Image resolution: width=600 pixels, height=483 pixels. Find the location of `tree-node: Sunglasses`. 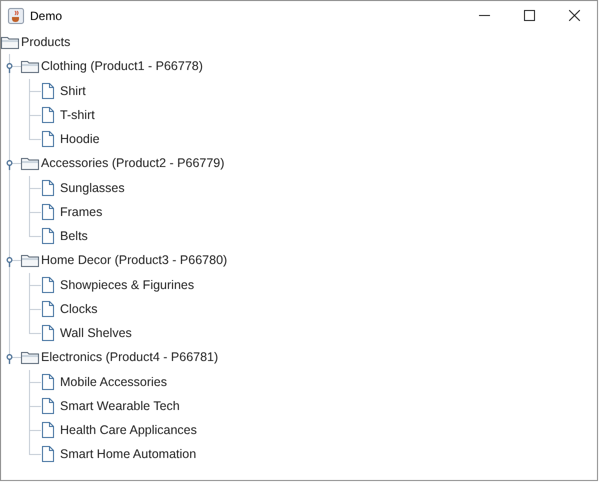

tree-node: Sunglasses is located at coordinates (92, 188).